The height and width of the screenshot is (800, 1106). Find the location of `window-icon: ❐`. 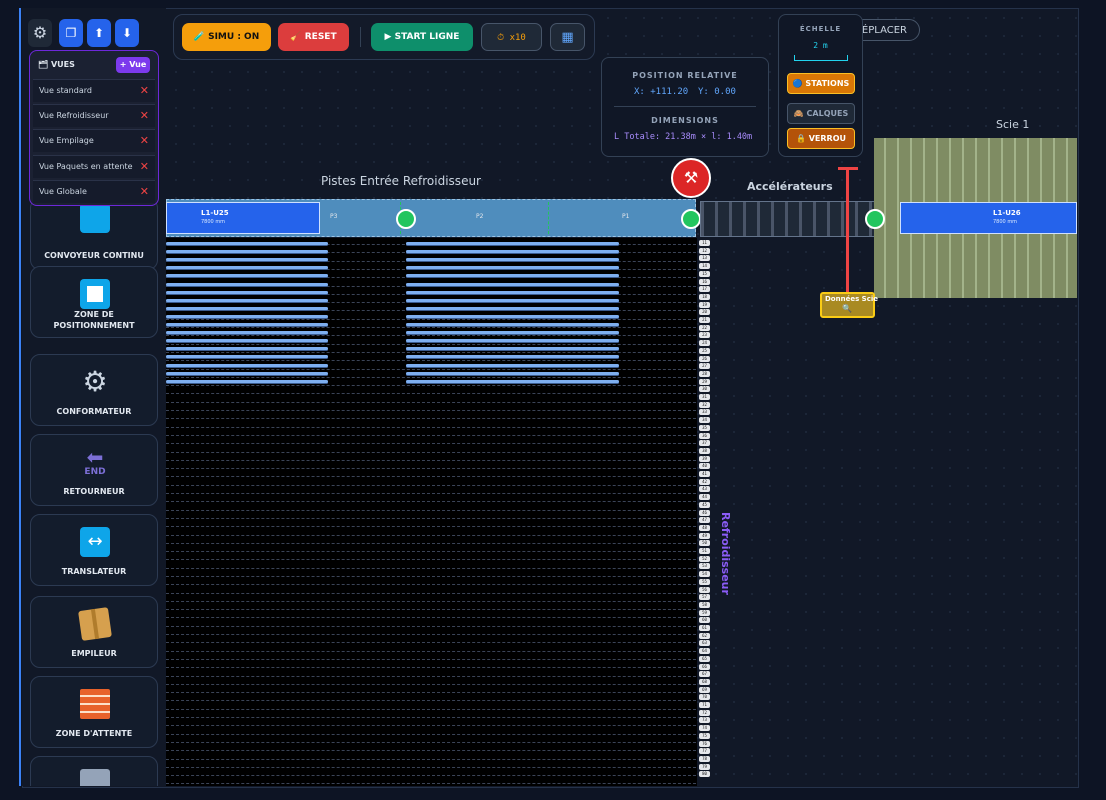

window-icon: ❐ is located at coordinates (71, 33).